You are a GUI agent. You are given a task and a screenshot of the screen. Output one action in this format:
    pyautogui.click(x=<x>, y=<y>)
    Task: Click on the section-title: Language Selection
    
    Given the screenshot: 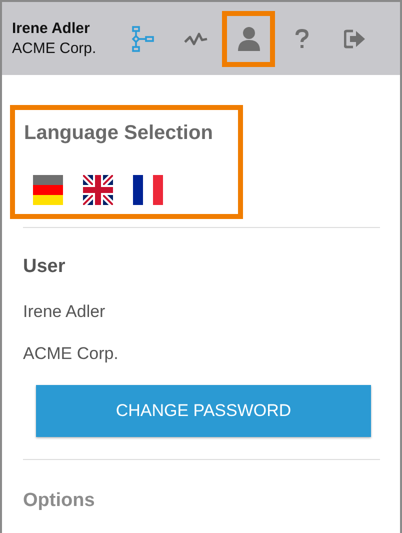 What is the action you would take?
    pyautogui.click(x=119, y=133)
    